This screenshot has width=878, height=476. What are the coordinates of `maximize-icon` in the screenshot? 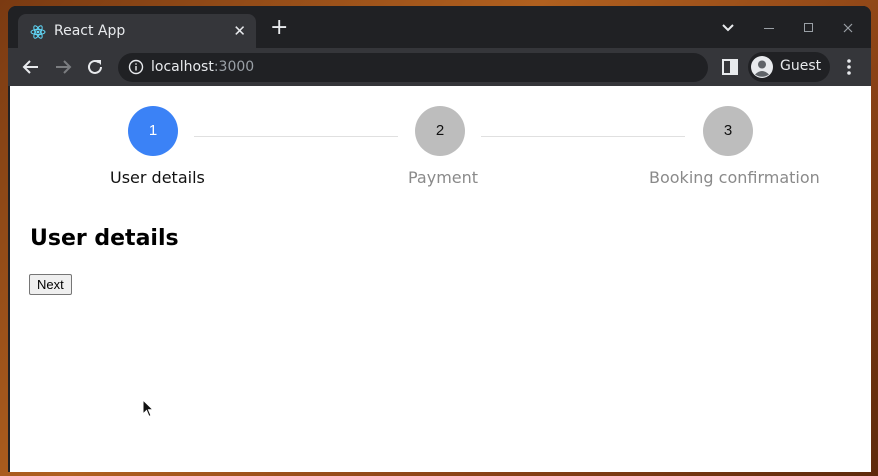 It's located at (808, 27).